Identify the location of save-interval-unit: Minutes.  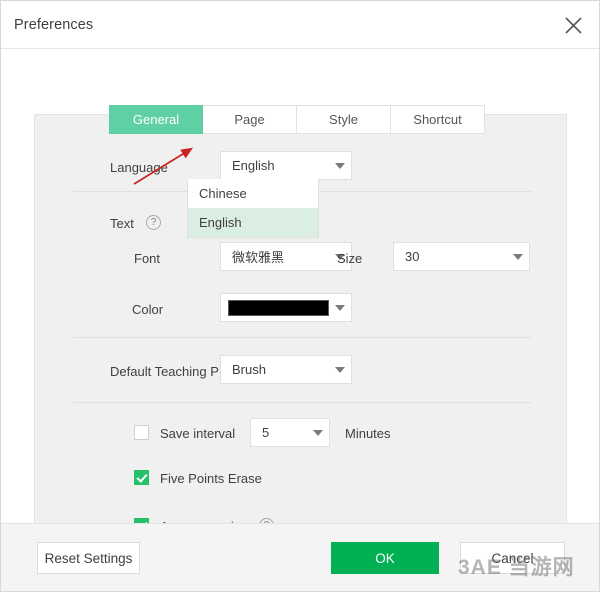
(368, 433).